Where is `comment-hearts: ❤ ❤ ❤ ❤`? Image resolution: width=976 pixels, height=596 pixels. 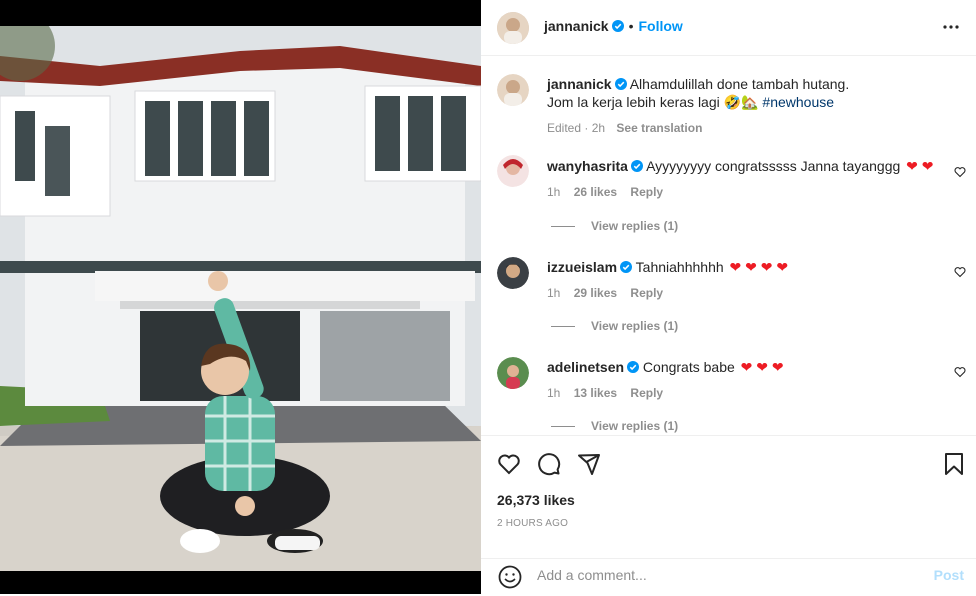
comment-hearts: ❤ ❤ ❤ ❤ is located at coordinates (759, 267).